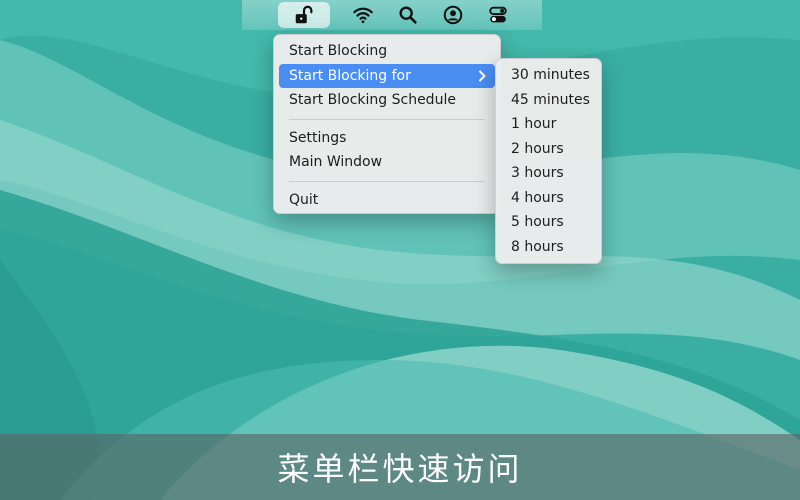 The image size is (800, 500). I want to click on submenu-item-label: 4 hours, so click(537, 197).